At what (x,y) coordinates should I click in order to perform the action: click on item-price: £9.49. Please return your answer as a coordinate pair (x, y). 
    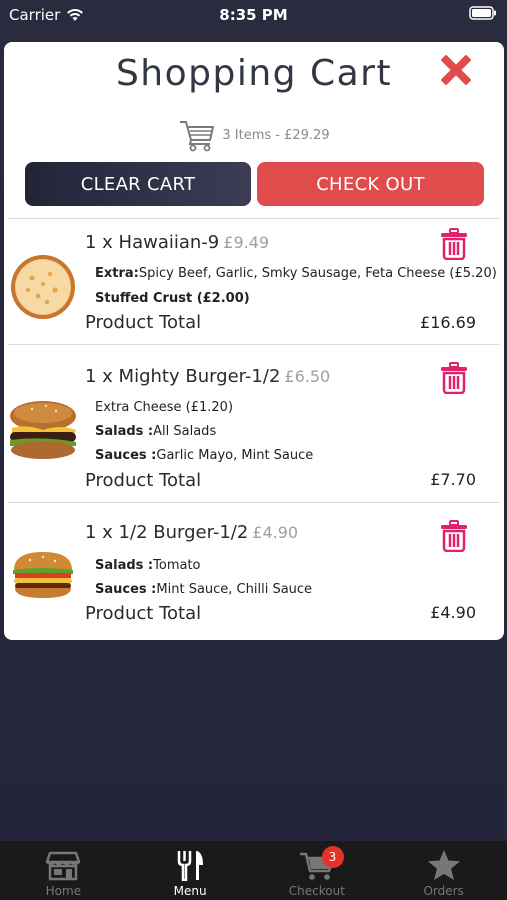
    Looking at the image, I should click on (246, 242).